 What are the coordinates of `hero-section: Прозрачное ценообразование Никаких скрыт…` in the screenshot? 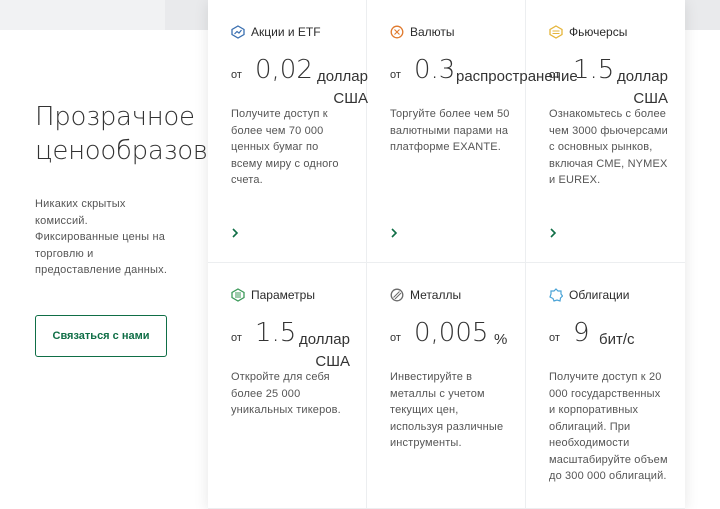 It's located at (154, 189).